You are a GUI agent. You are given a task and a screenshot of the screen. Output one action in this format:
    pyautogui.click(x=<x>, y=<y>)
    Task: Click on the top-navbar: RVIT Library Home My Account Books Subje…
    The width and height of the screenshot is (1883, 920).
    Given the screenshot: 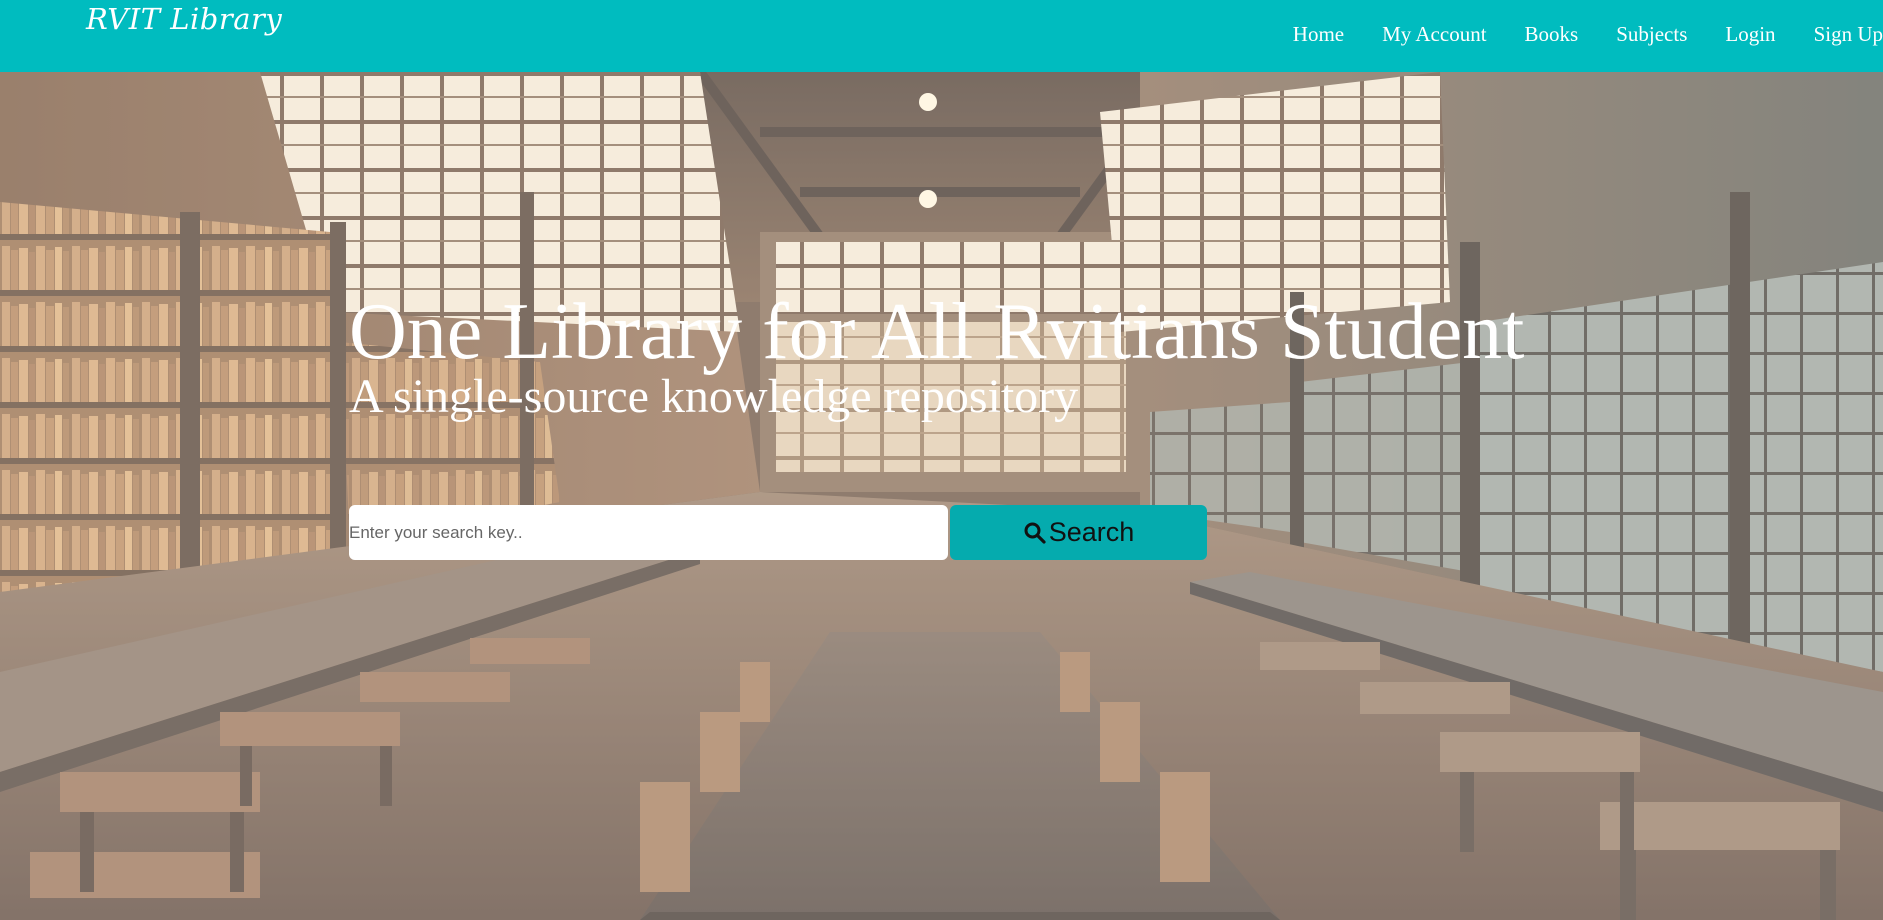 What is the action you would take?
    pyautogui.click(x=941, y=36)
    